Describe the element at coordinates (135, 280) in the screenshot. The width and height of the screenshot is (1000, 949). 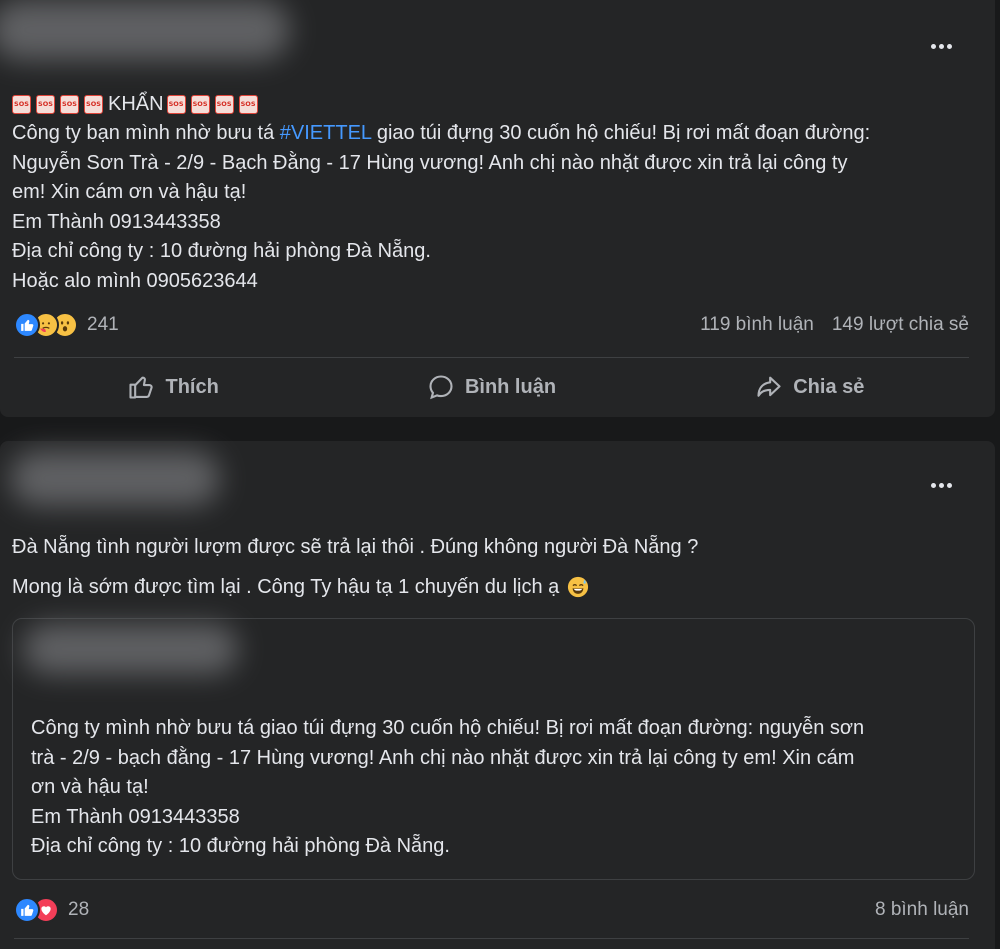
I see `post-text-line: Hoặc alo mình 0905623644` at that location.